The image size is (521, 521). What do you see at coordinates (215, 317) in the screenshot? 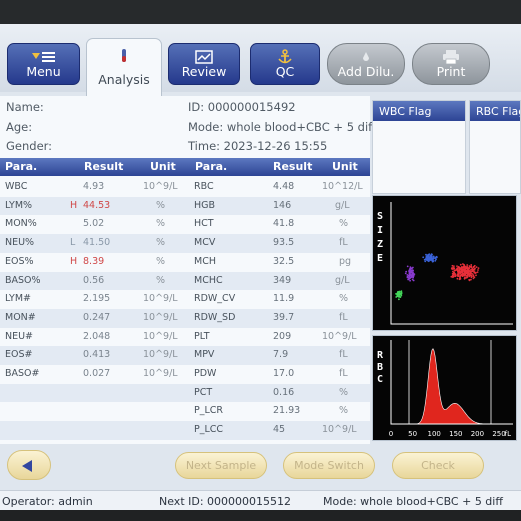
I see `param-name-right: RDW_SD` at bounding box center [215, 317].